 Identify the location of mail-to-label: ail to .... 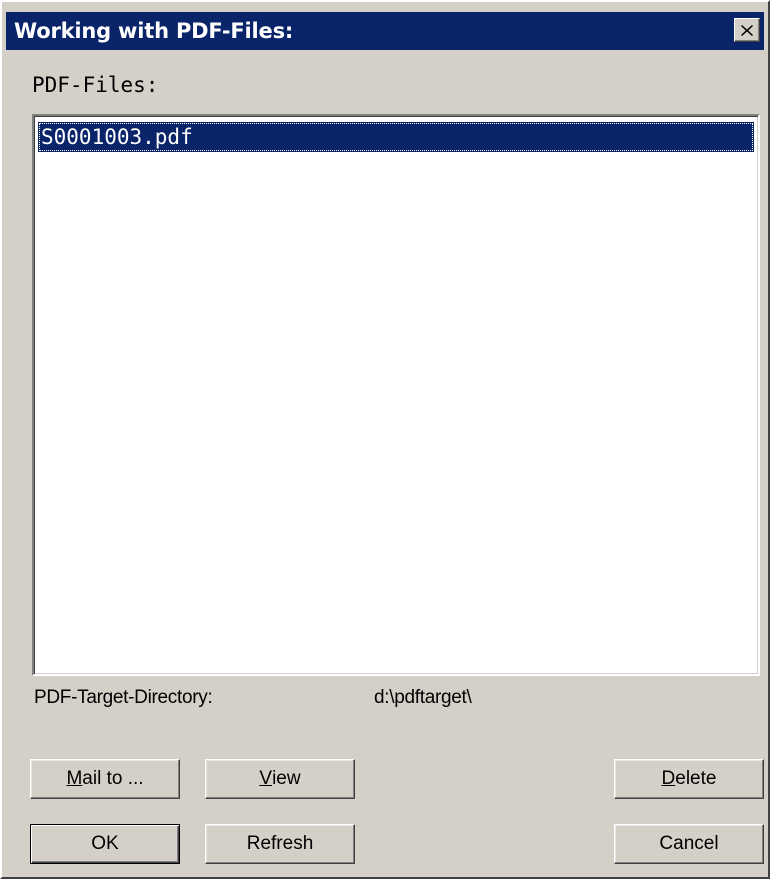
(113, 778).